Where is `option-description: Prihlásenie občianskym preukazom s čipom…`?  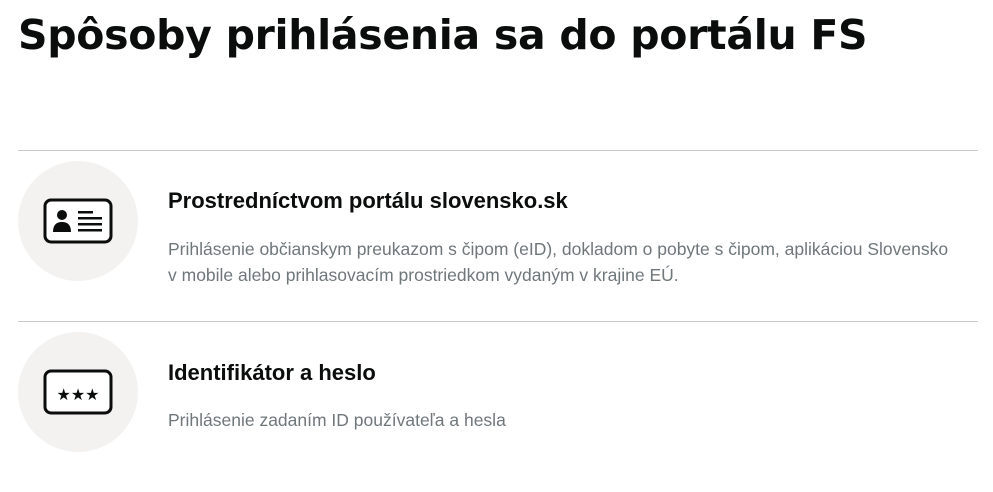 option-description: Prihlásenie občianskym preukazom s čipom… is located at coordinates (558, 249).